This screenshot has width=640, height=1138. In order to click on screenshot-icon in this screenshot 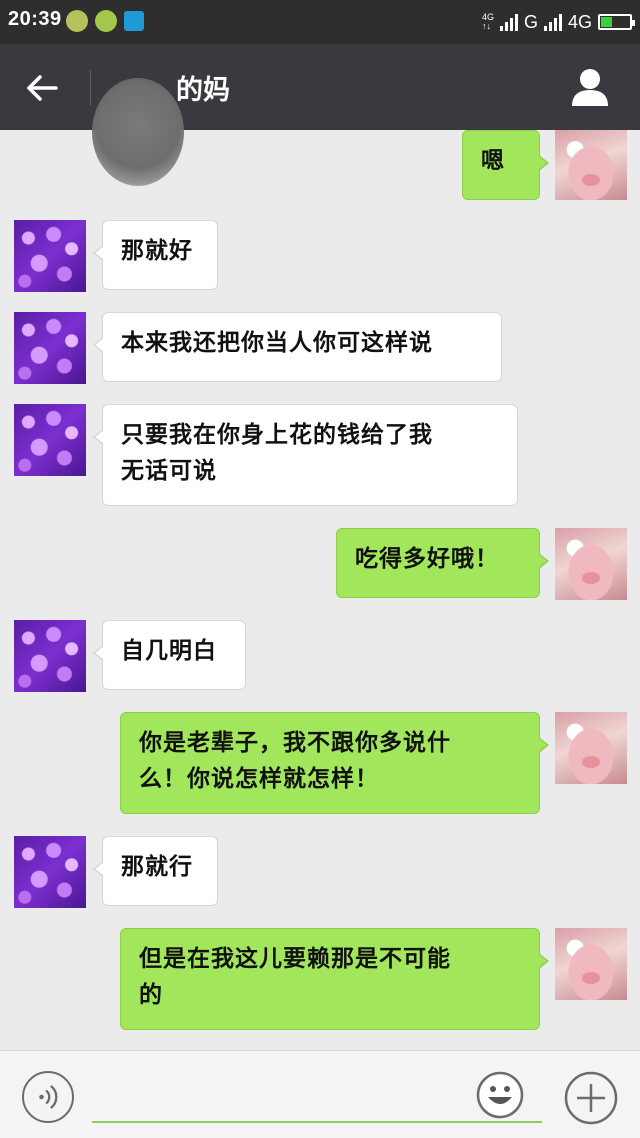, I will do `click(134, 21)`.